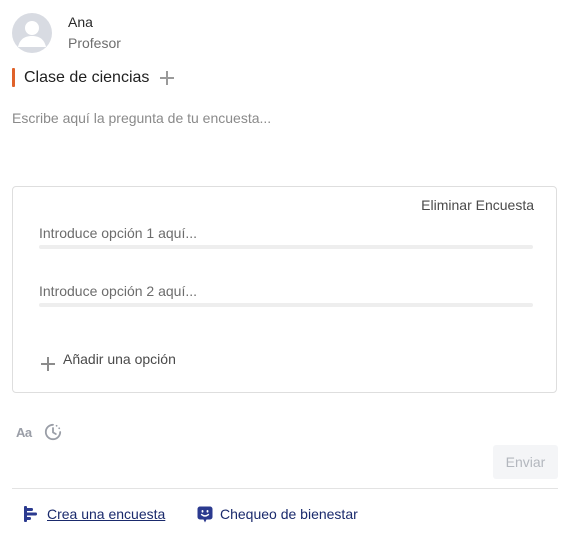  Describe the element at coordinates (31, 514) in the screenshot. I see `poll-bars-icon` at that location.